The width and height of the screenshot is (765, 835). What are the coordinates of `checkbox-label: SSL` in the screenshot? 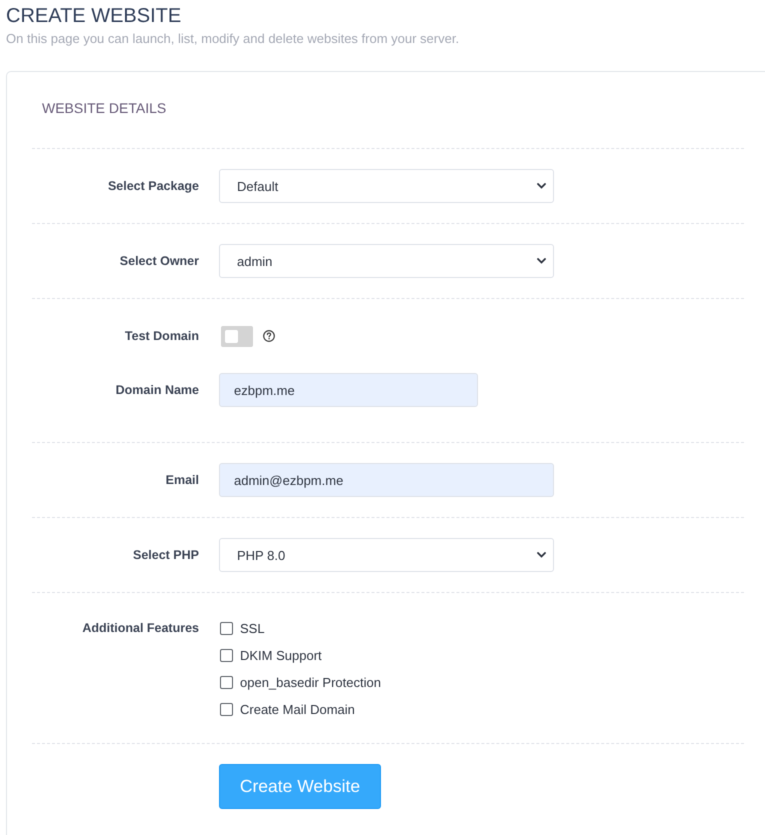 It's located at (252, 629).